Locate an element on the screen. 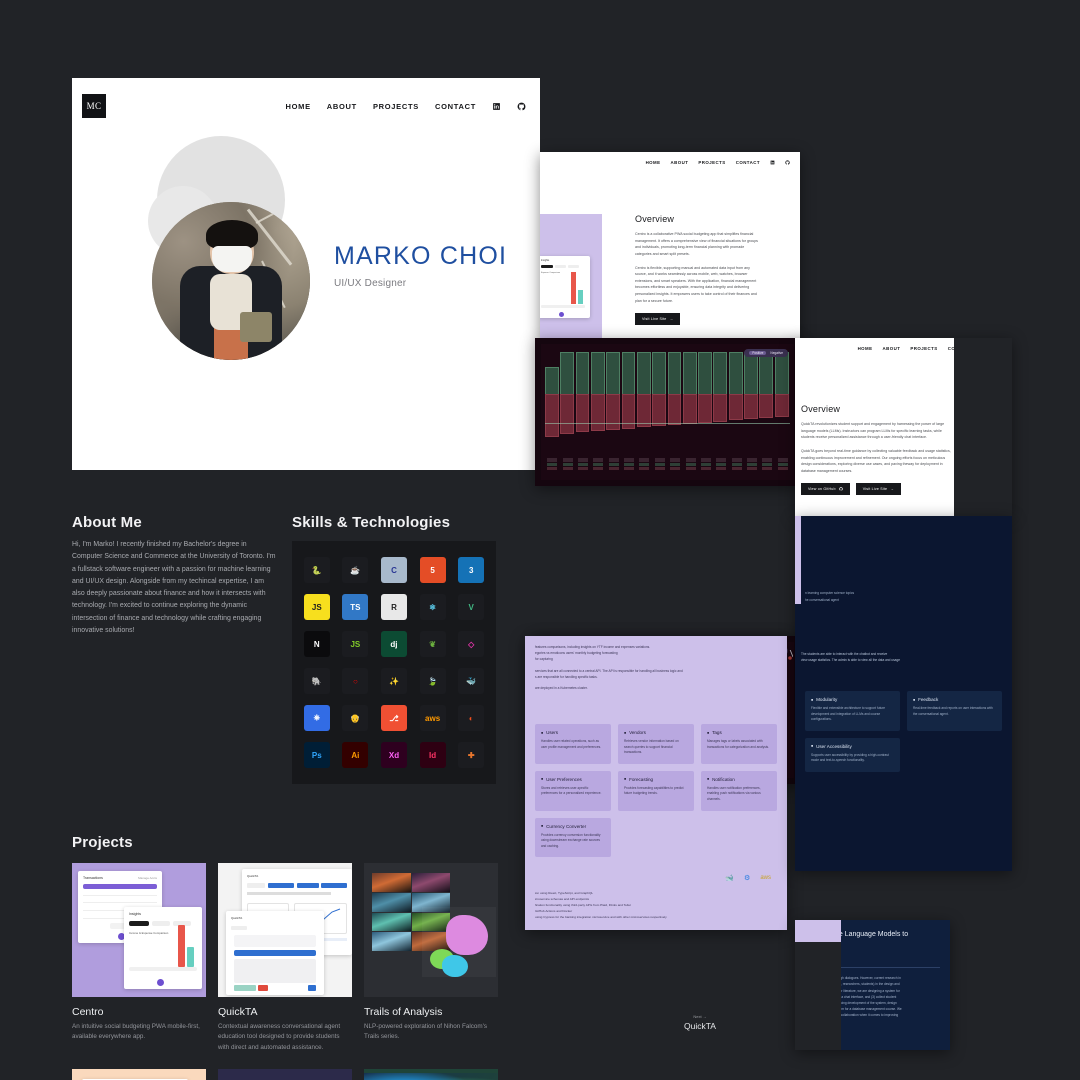  intro-line: n learning computer science topics is located at coordinates (830, 593).